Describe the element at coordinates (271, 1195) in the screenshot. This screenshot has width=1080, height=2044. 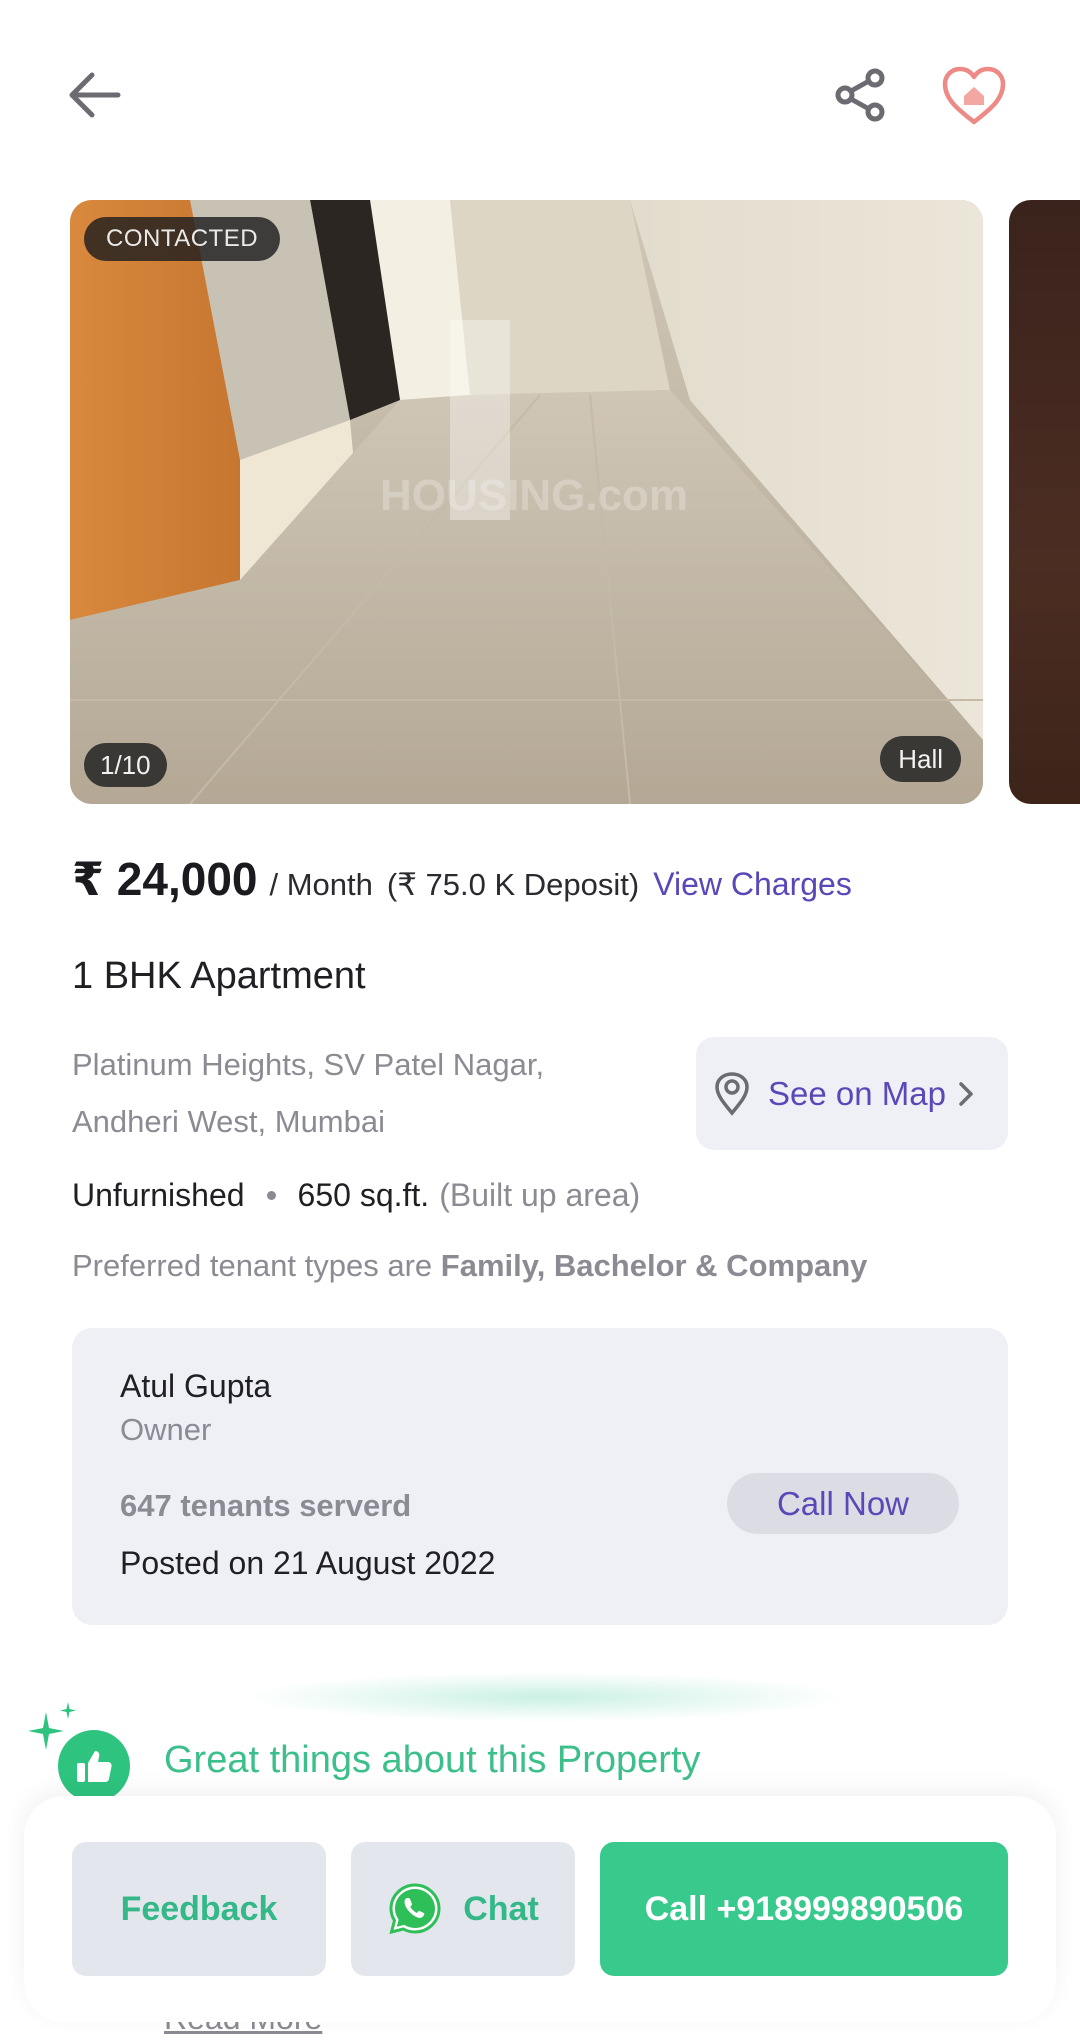
I see `separator-dot` at that location.